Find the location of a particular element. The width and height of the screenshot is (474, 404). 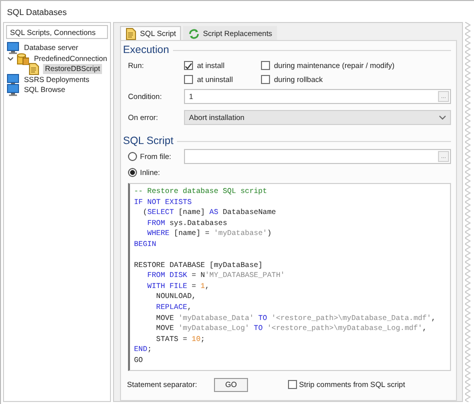

chevron-down-icon is located at coordinates (442, 117).